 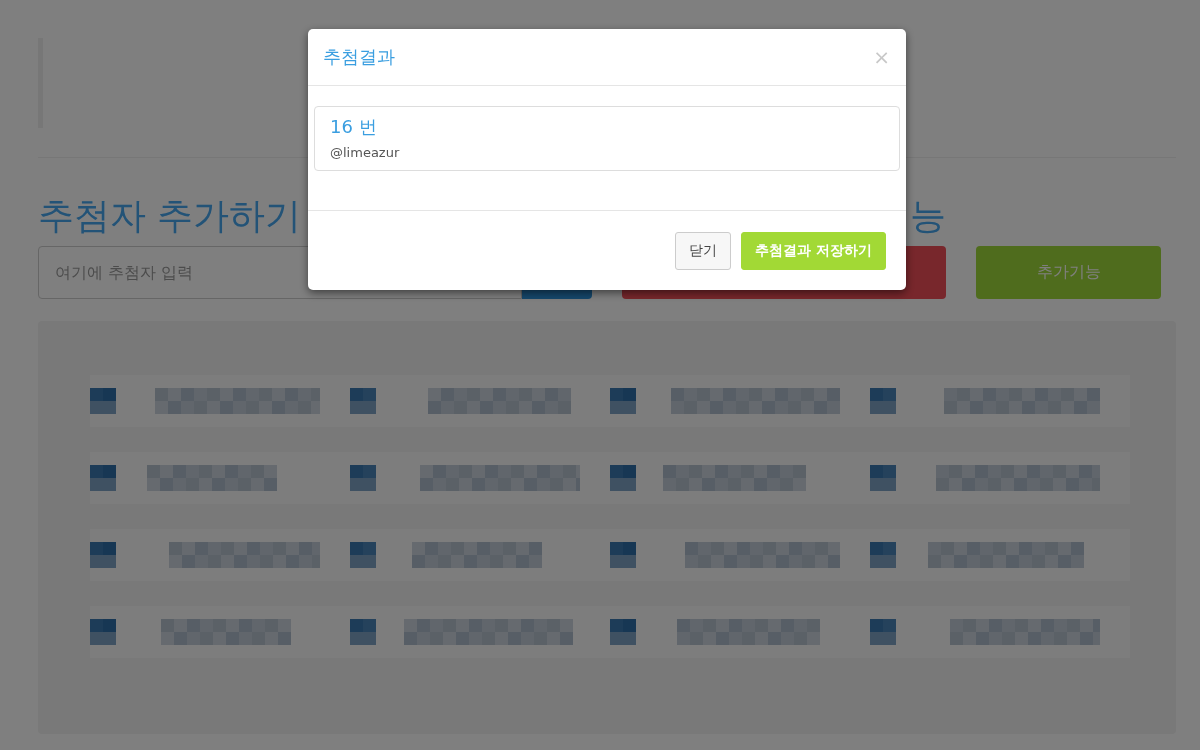 What do you see at coordinates (881, 57) in the screenshot?
I see `close-button: ×` at bounding box center [881, 57].